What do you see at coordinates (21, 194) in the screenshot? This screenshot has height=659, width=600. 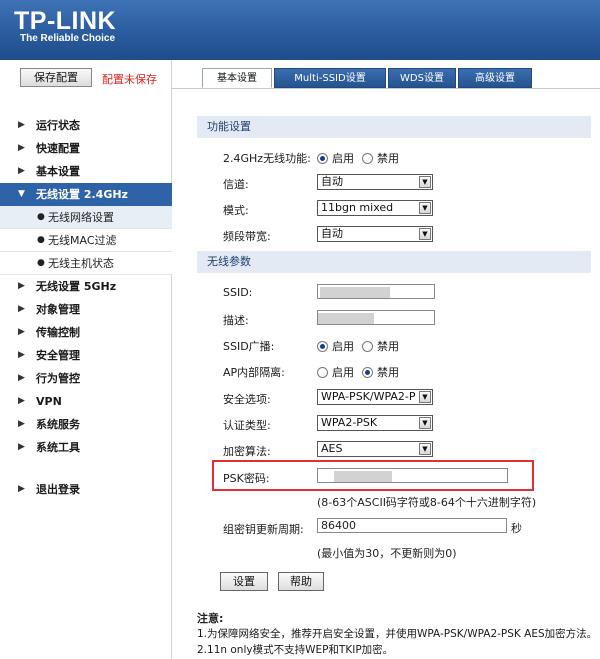 I see `chevron-down-icon: ▼` at bounding box center [21, 194].